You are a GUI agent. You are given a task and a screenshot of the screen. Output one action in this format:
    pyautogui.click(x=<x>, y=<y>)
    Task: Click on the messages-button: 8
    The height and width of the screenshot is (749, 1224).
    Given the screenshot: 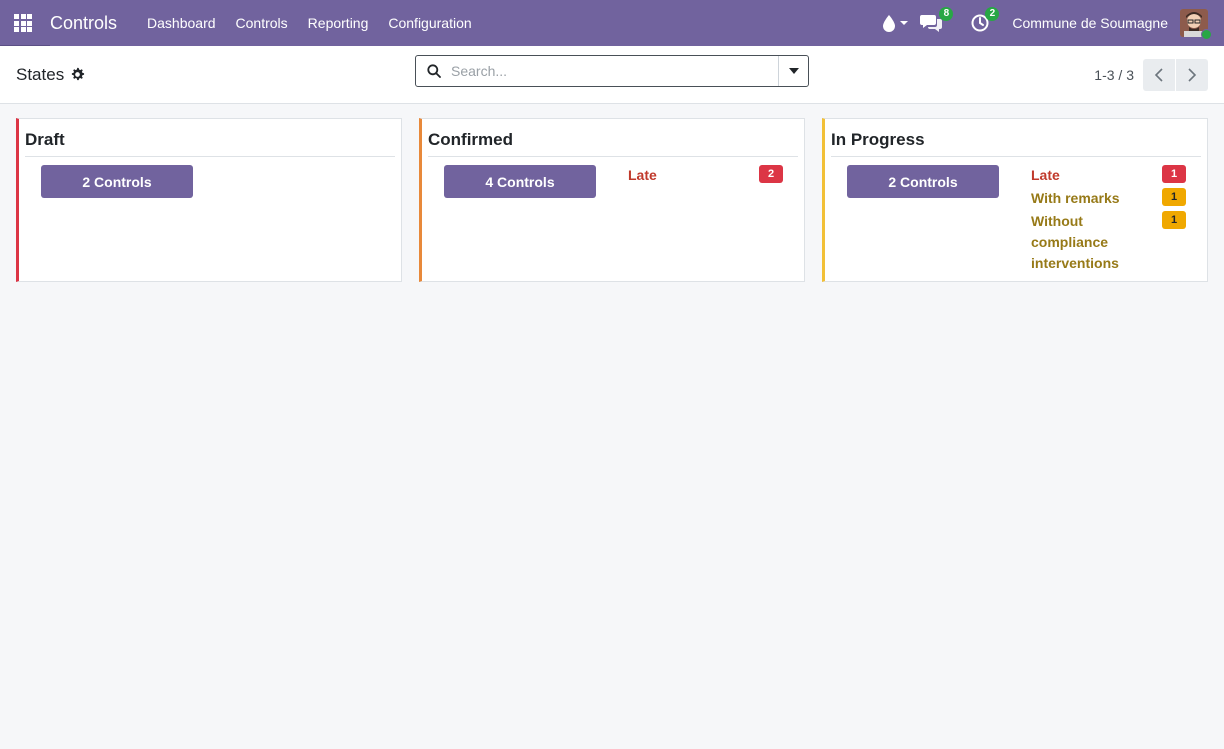 What is the action you would take?
    pyautogui.click(x=937, y=20)
    